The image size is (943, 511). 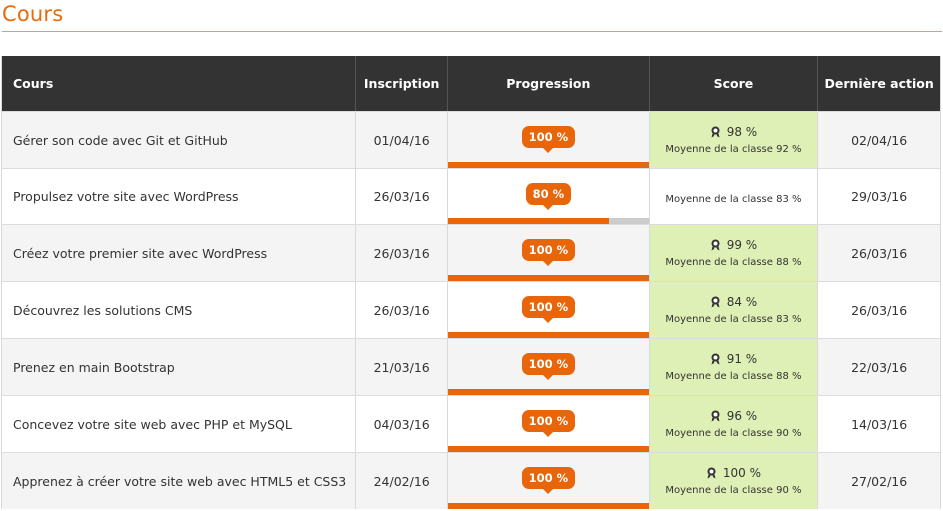 What do you see at coordinates (472, 31) in the screenshot?
I see `title-divider` at bounding box center [472, 31].